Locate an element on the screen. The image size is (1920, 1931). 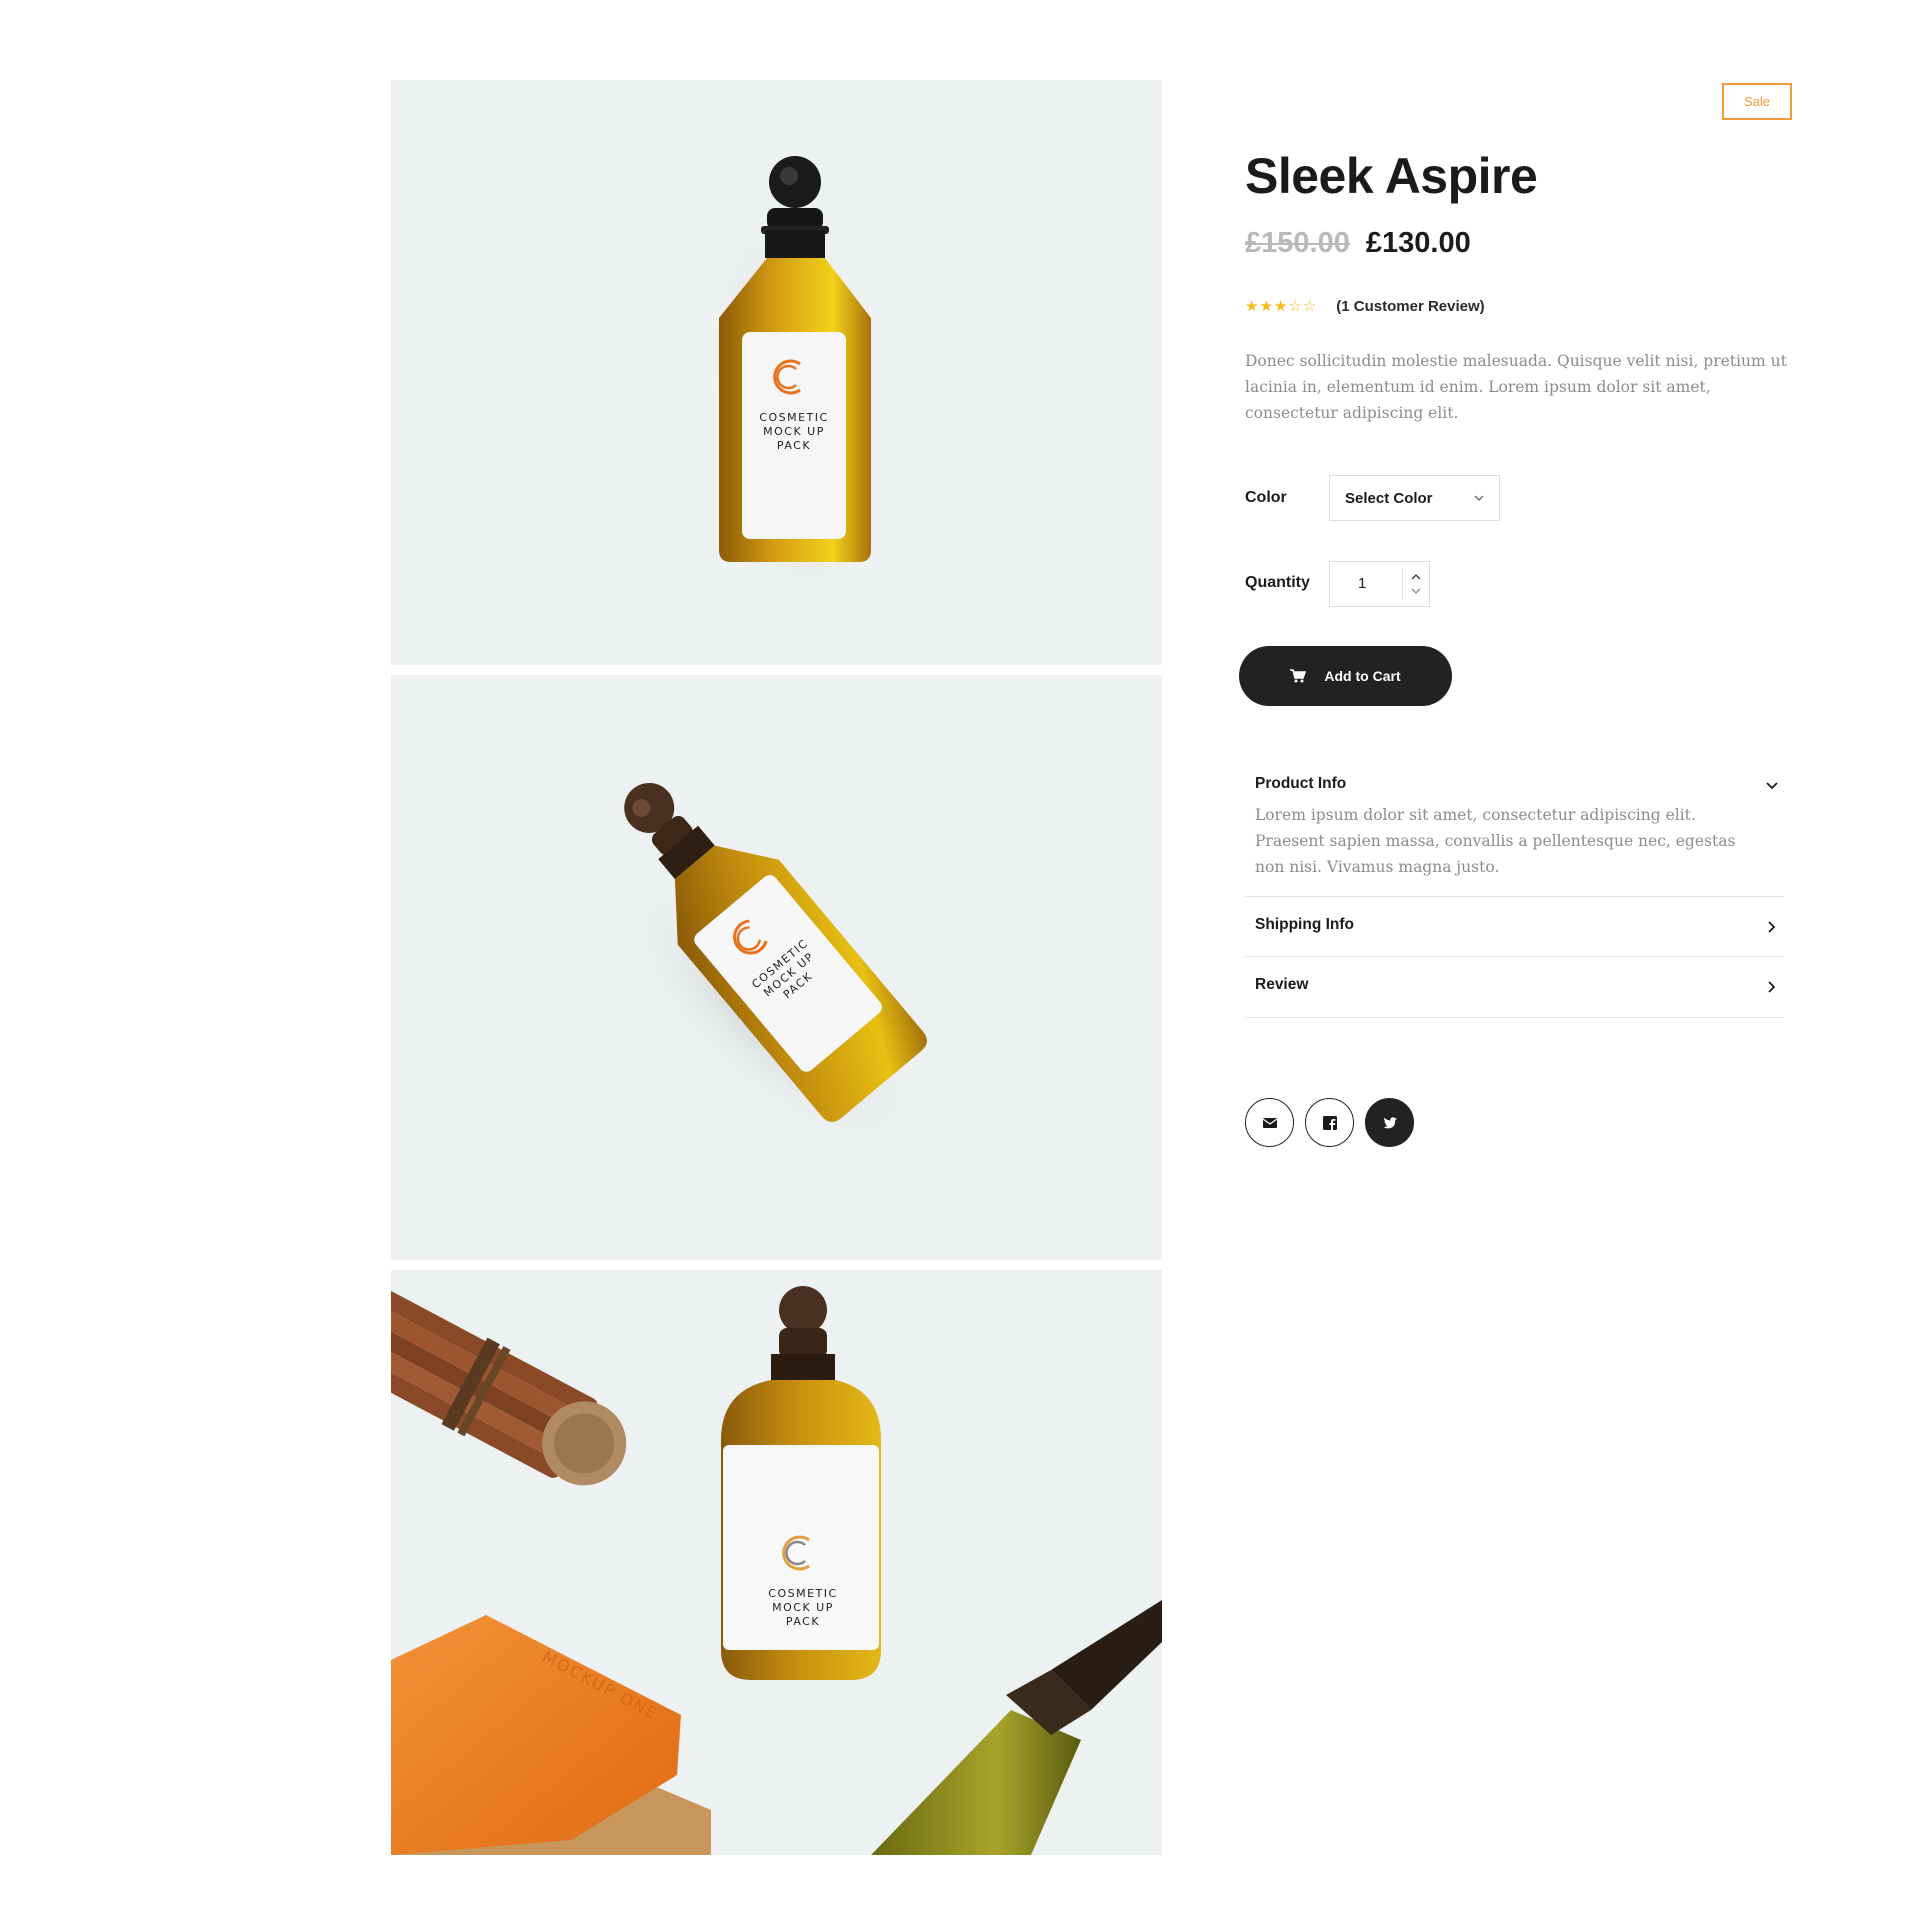
quantity-label: Quantity is located at coordinates (1277, 582).